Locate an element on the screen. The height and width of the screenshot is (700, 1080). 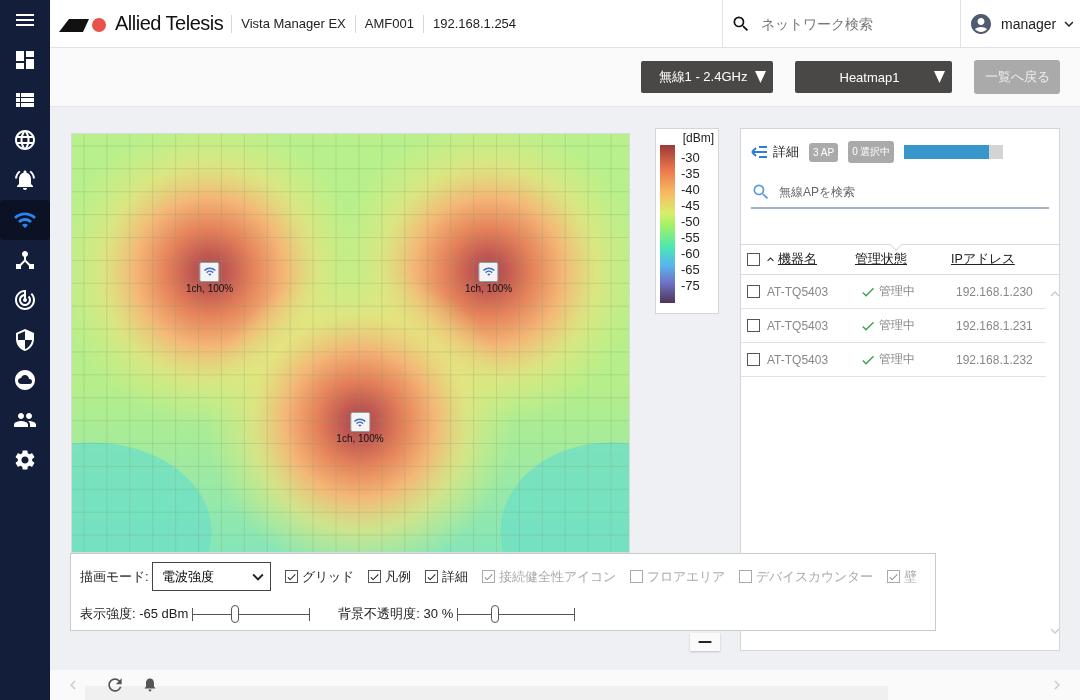
legend-tick: -60 is located at coordinates (690, 254).